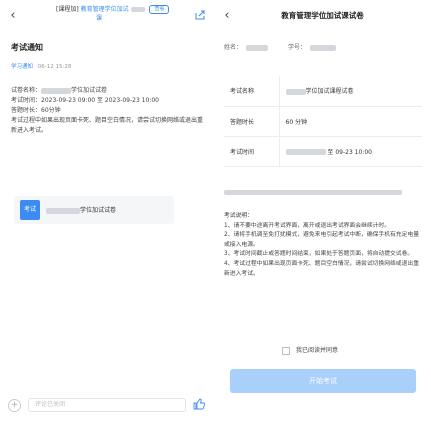 Image resolution: width=431 pixels, height=426 pixels. I want to click on exam-time-value: 至 09-23 10:00, so click(349, 152).